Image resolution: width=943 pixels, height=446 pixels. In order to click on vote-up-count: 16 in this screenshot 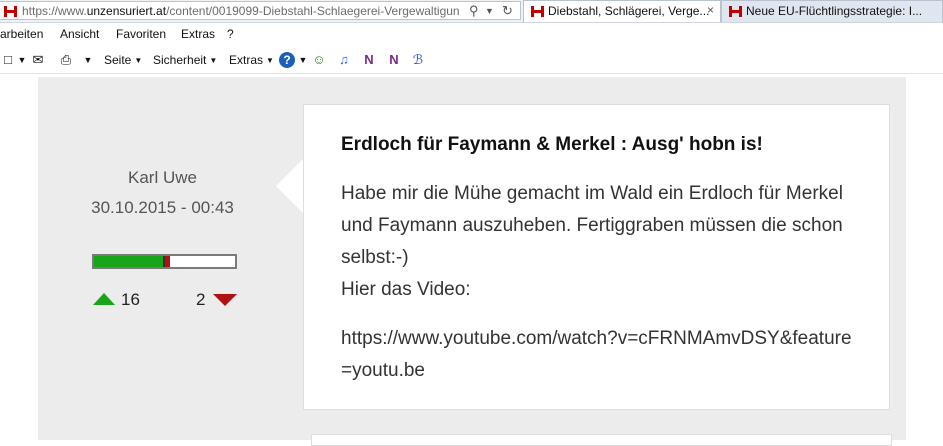, I will do `click(130, 299)`.